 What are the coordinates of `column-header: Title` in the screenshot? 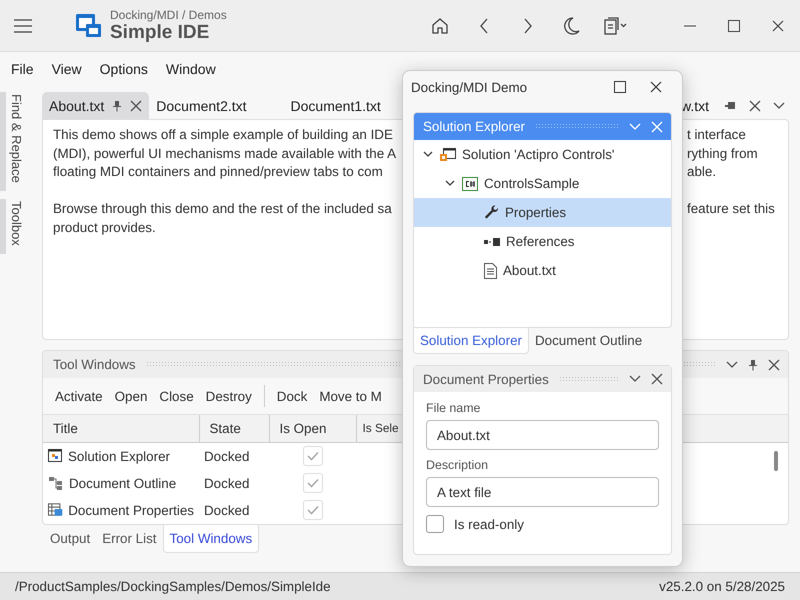 It's located at (121, 428).